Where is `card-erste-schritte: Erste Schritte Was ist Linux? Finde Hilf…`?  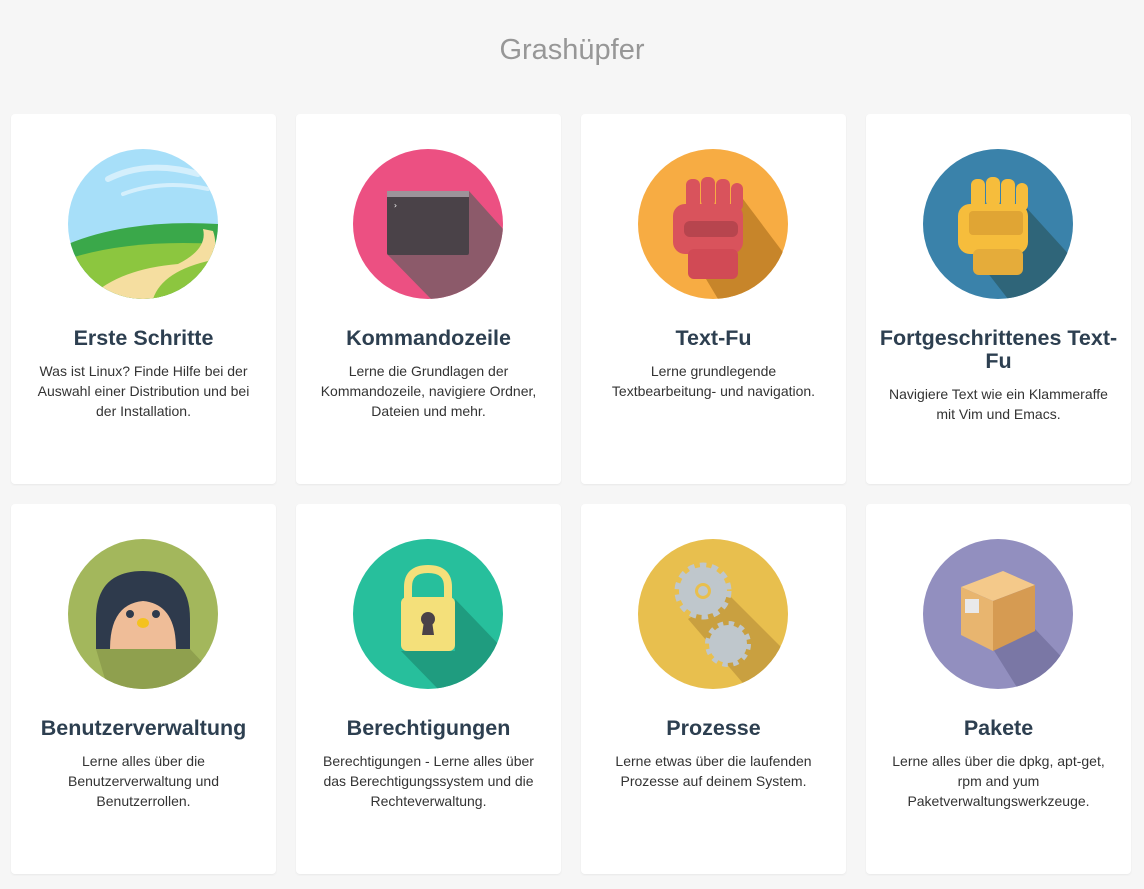
card-erste-schritte: Erste Schritte Was ist Linux? Finde Hilf… is located at coordinates (143, 299).